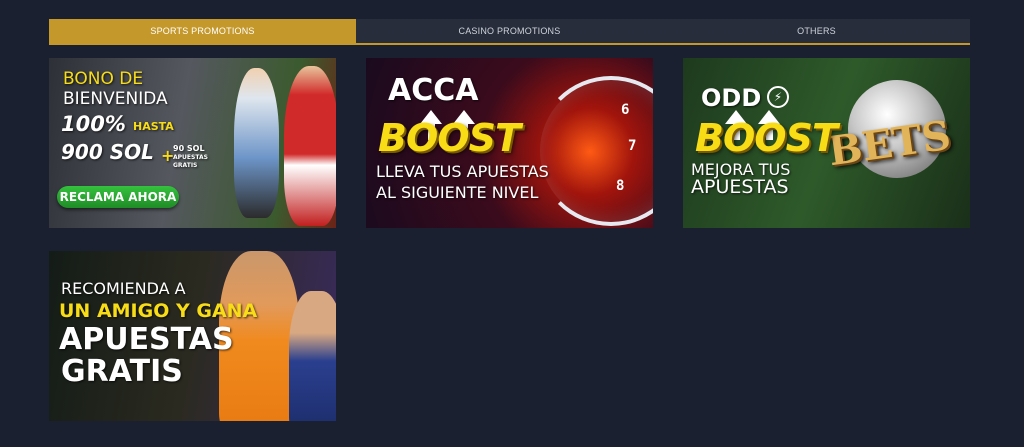 This screenshot has width=1024, height=447. Describe the element at coordinates (462, 171) in the screenshot. I see `acca-line-1: LLEVA TUS APUESTAS` at that location.